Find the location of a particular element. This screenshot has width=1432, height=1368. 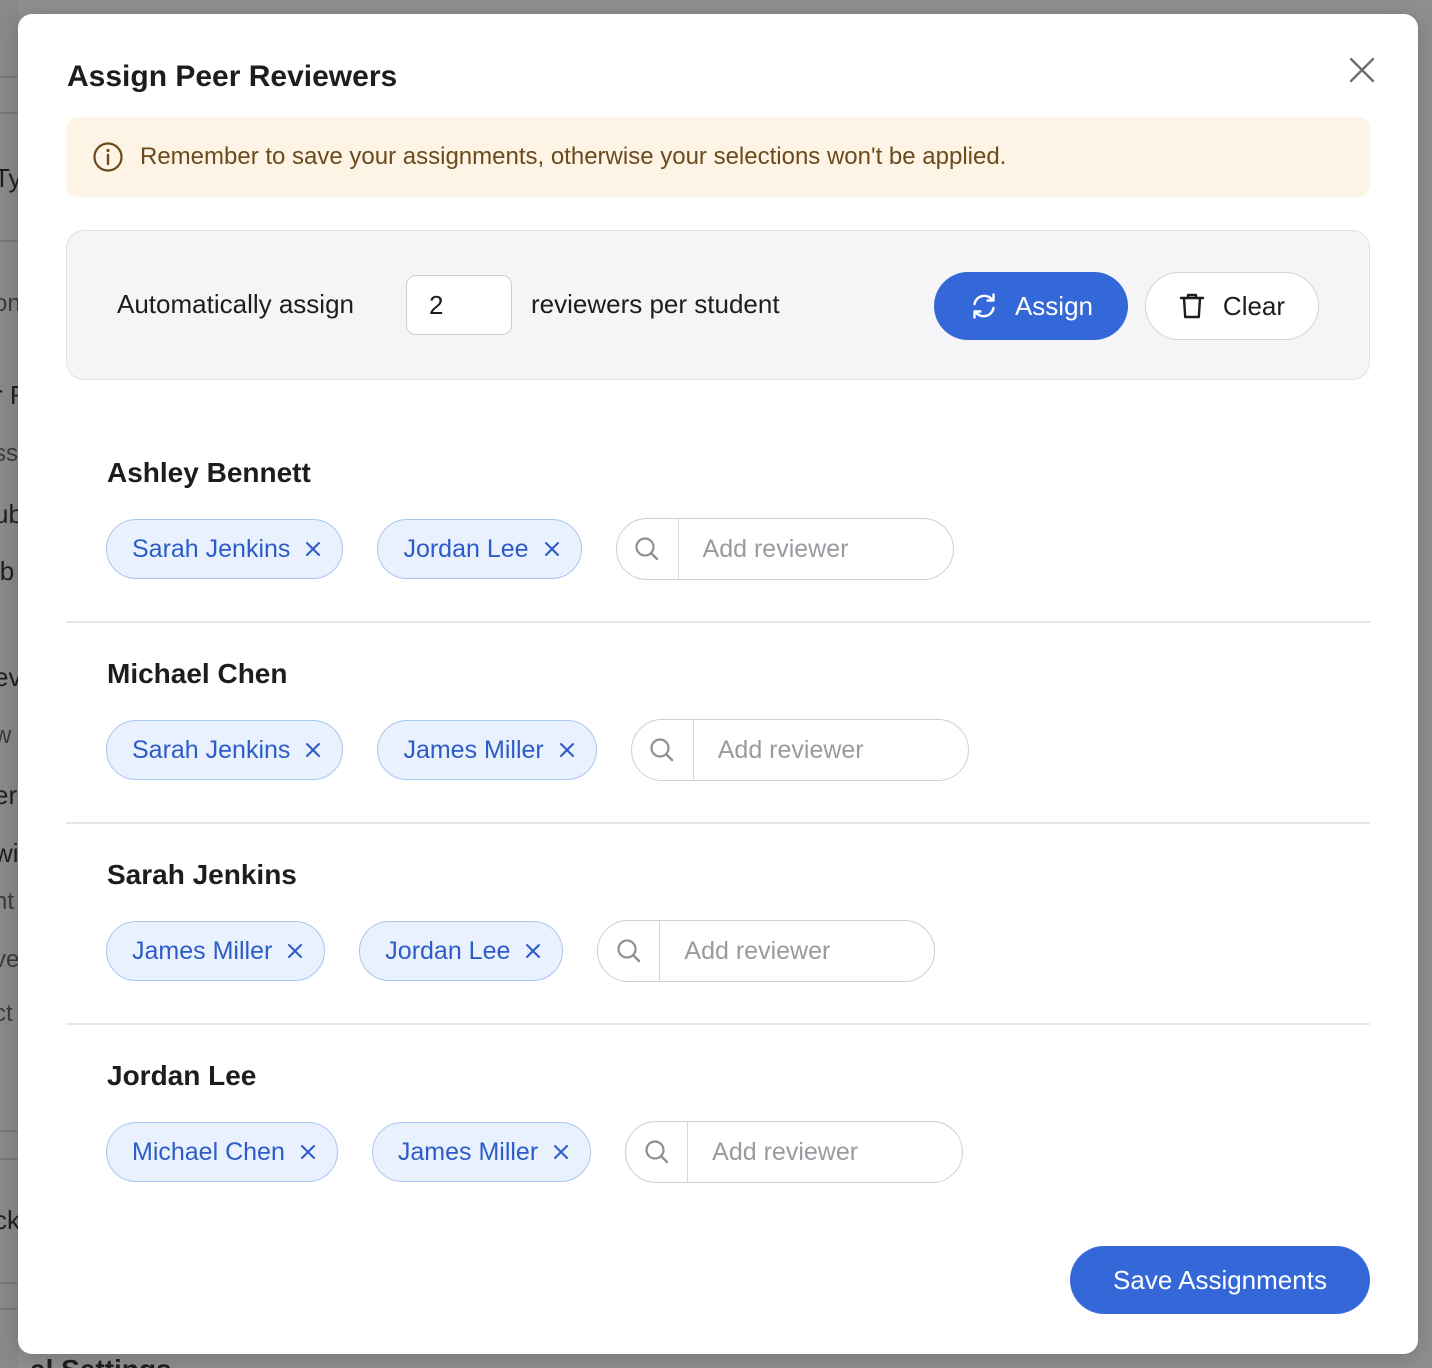

student-assignment-row: Jordan Lee Michael Chen James Miller is located at coordinates (718, 1125).